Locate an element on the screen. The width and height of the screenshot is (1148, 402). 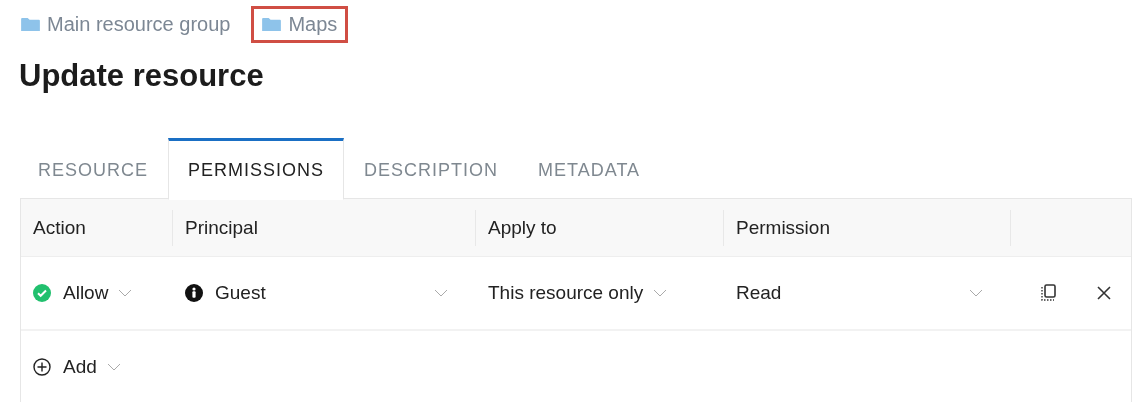
tab: PERMISSIONS is located at coordinates (256, 169).